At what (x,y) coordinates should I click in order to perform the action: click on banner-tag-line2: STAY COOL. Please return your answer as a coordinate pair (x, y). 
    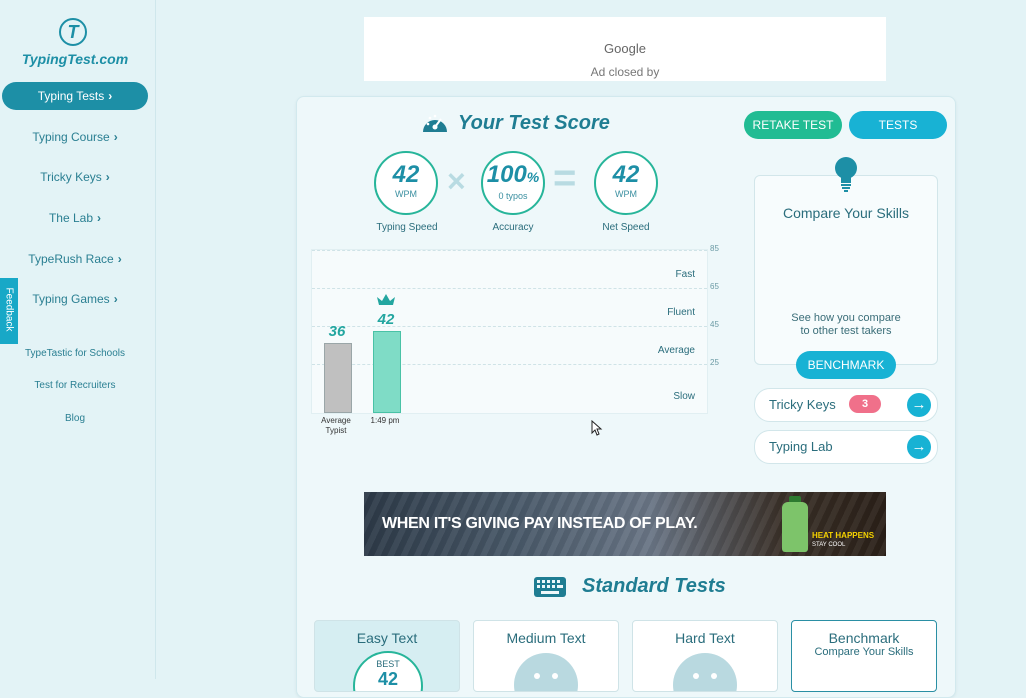
    Looking at the image, I should click on (829, 545).